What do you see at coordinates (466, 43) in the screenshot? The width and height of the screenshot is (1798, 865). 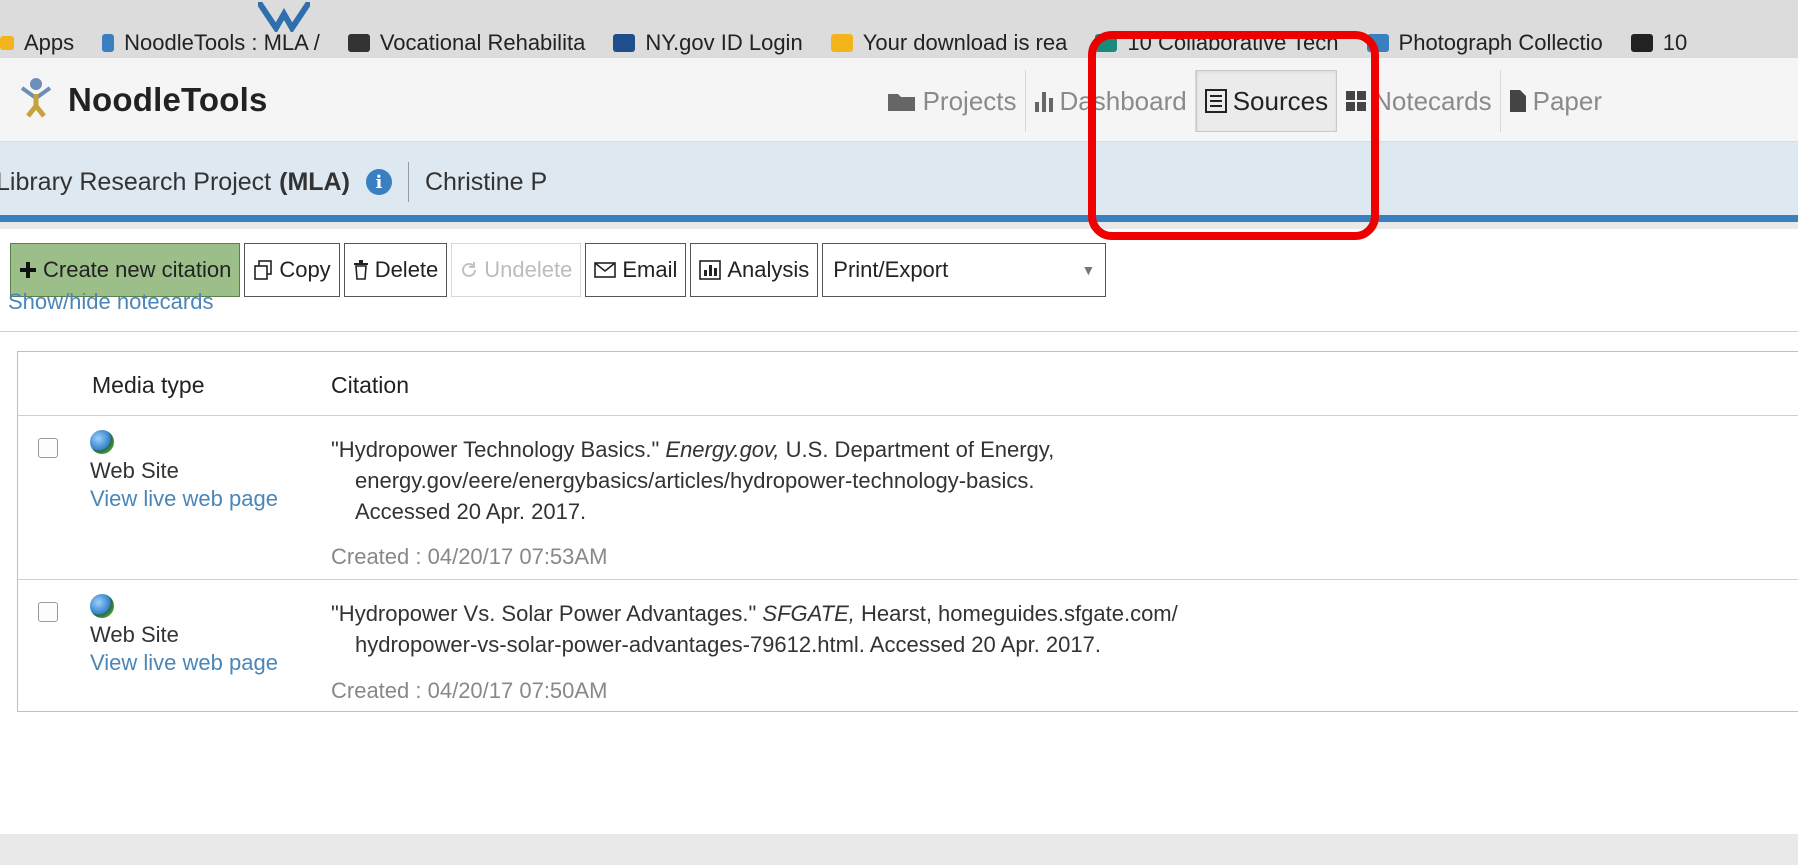 I see `bookmark-vocational-rehab: Vocational Rehabilita` at bounding box center [466, 43].